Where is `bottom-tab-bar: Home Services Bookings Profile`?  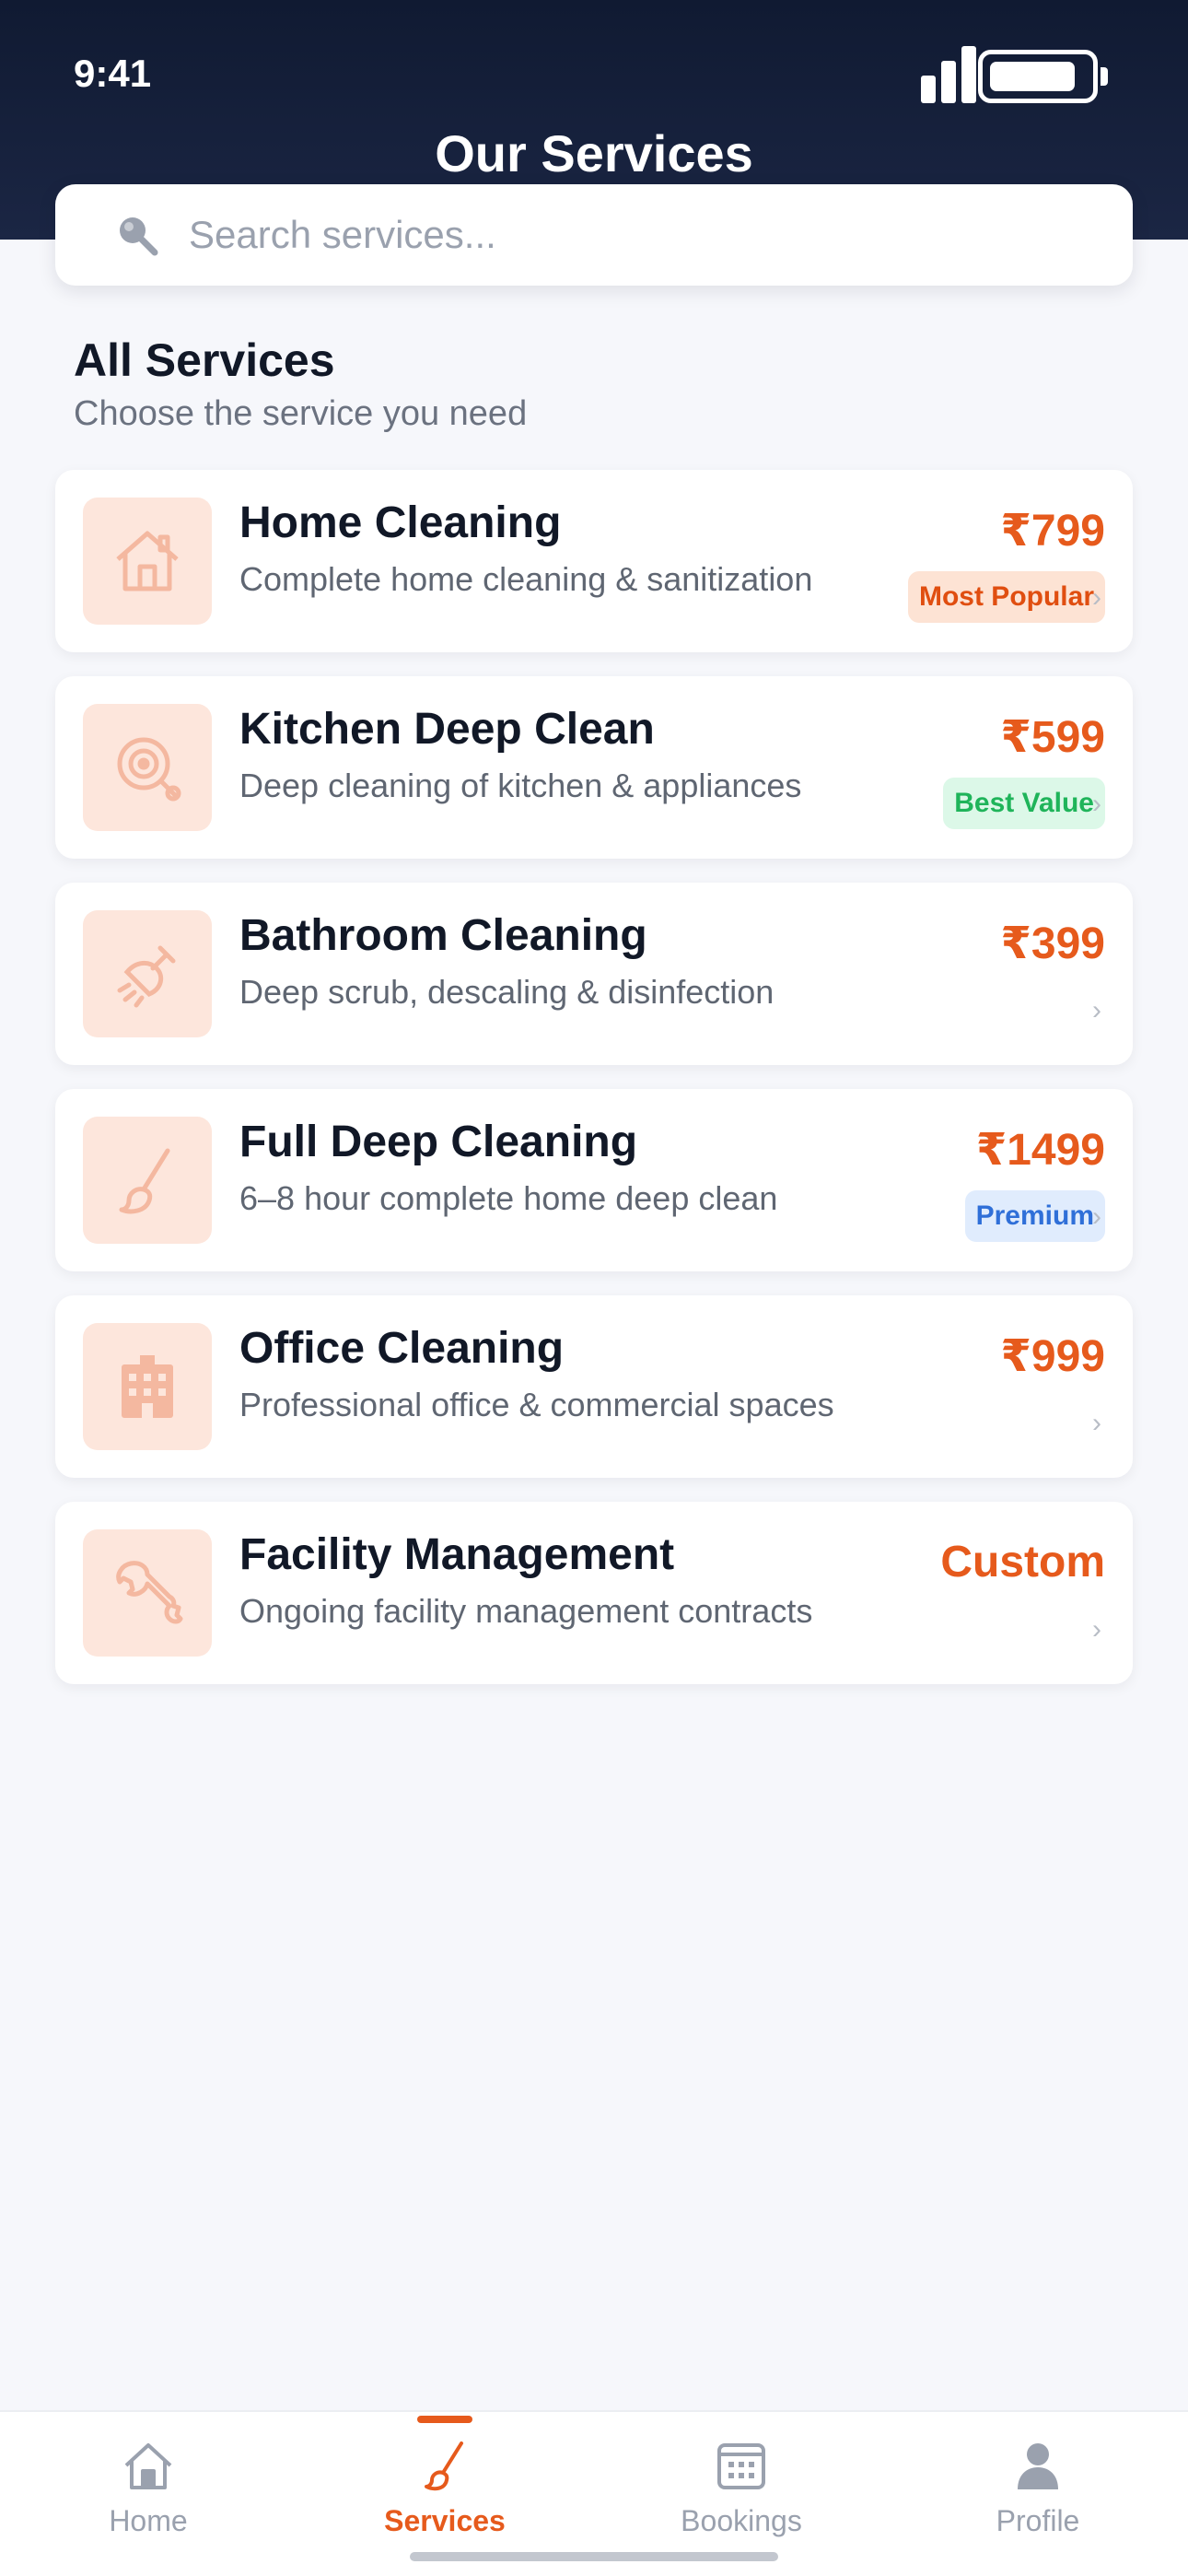
bottom-tab-bar: Home Services Bookings Profile is located at coordinates (594, 2493).